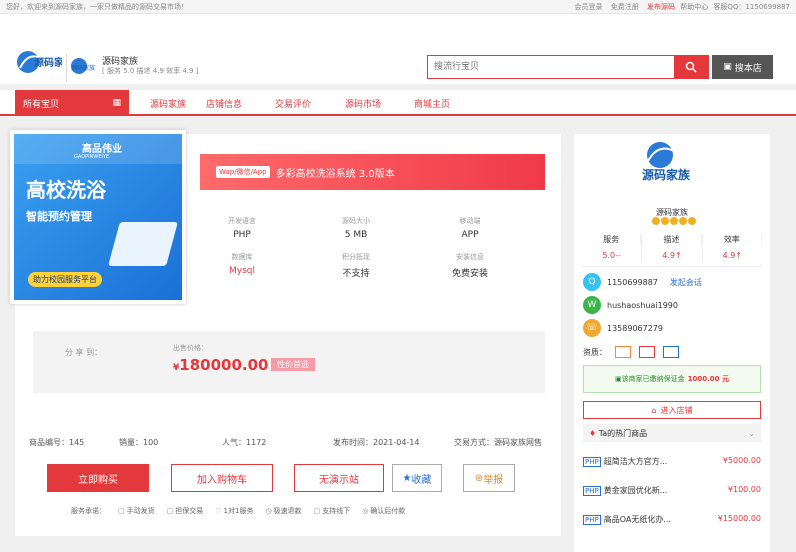 The width and height of the screenshot is (796, 552). I want to click on enter-shop-button: ⌂ 进入店铺, so click(672, 410).